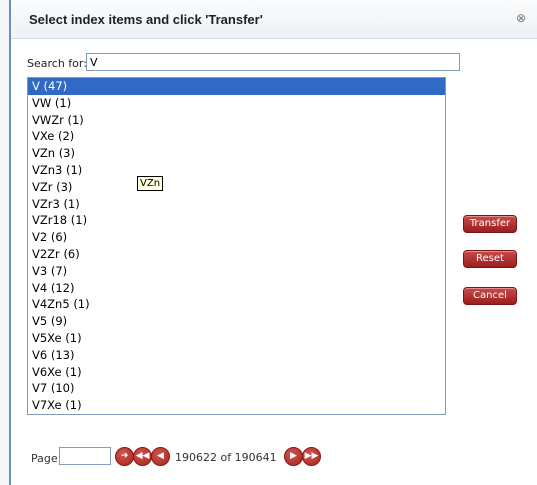  I want to click on list-item: V7 (10), so click(236, 388).